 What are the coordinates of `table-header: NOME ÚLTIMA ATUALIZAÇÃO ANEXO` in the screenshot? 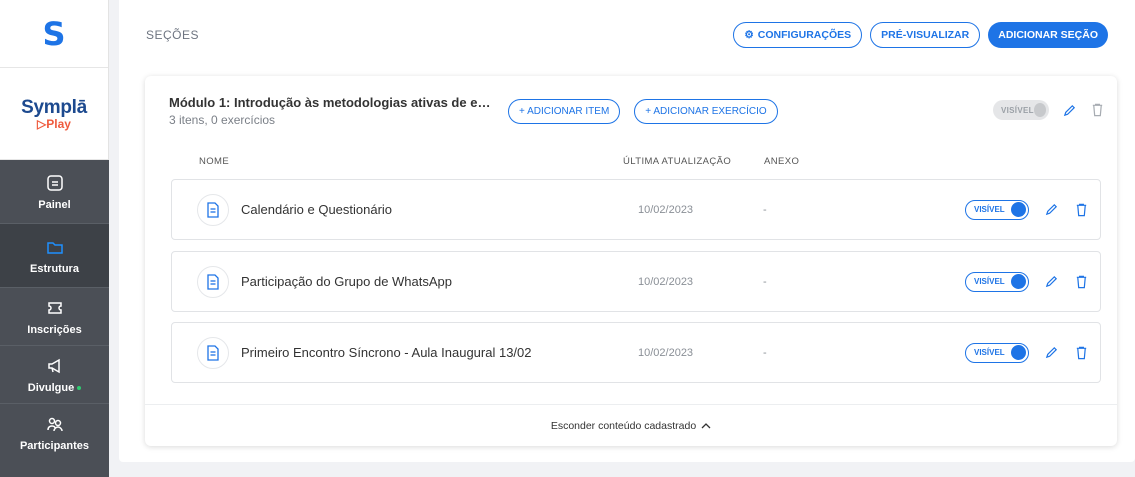 It's located at (631, 161).